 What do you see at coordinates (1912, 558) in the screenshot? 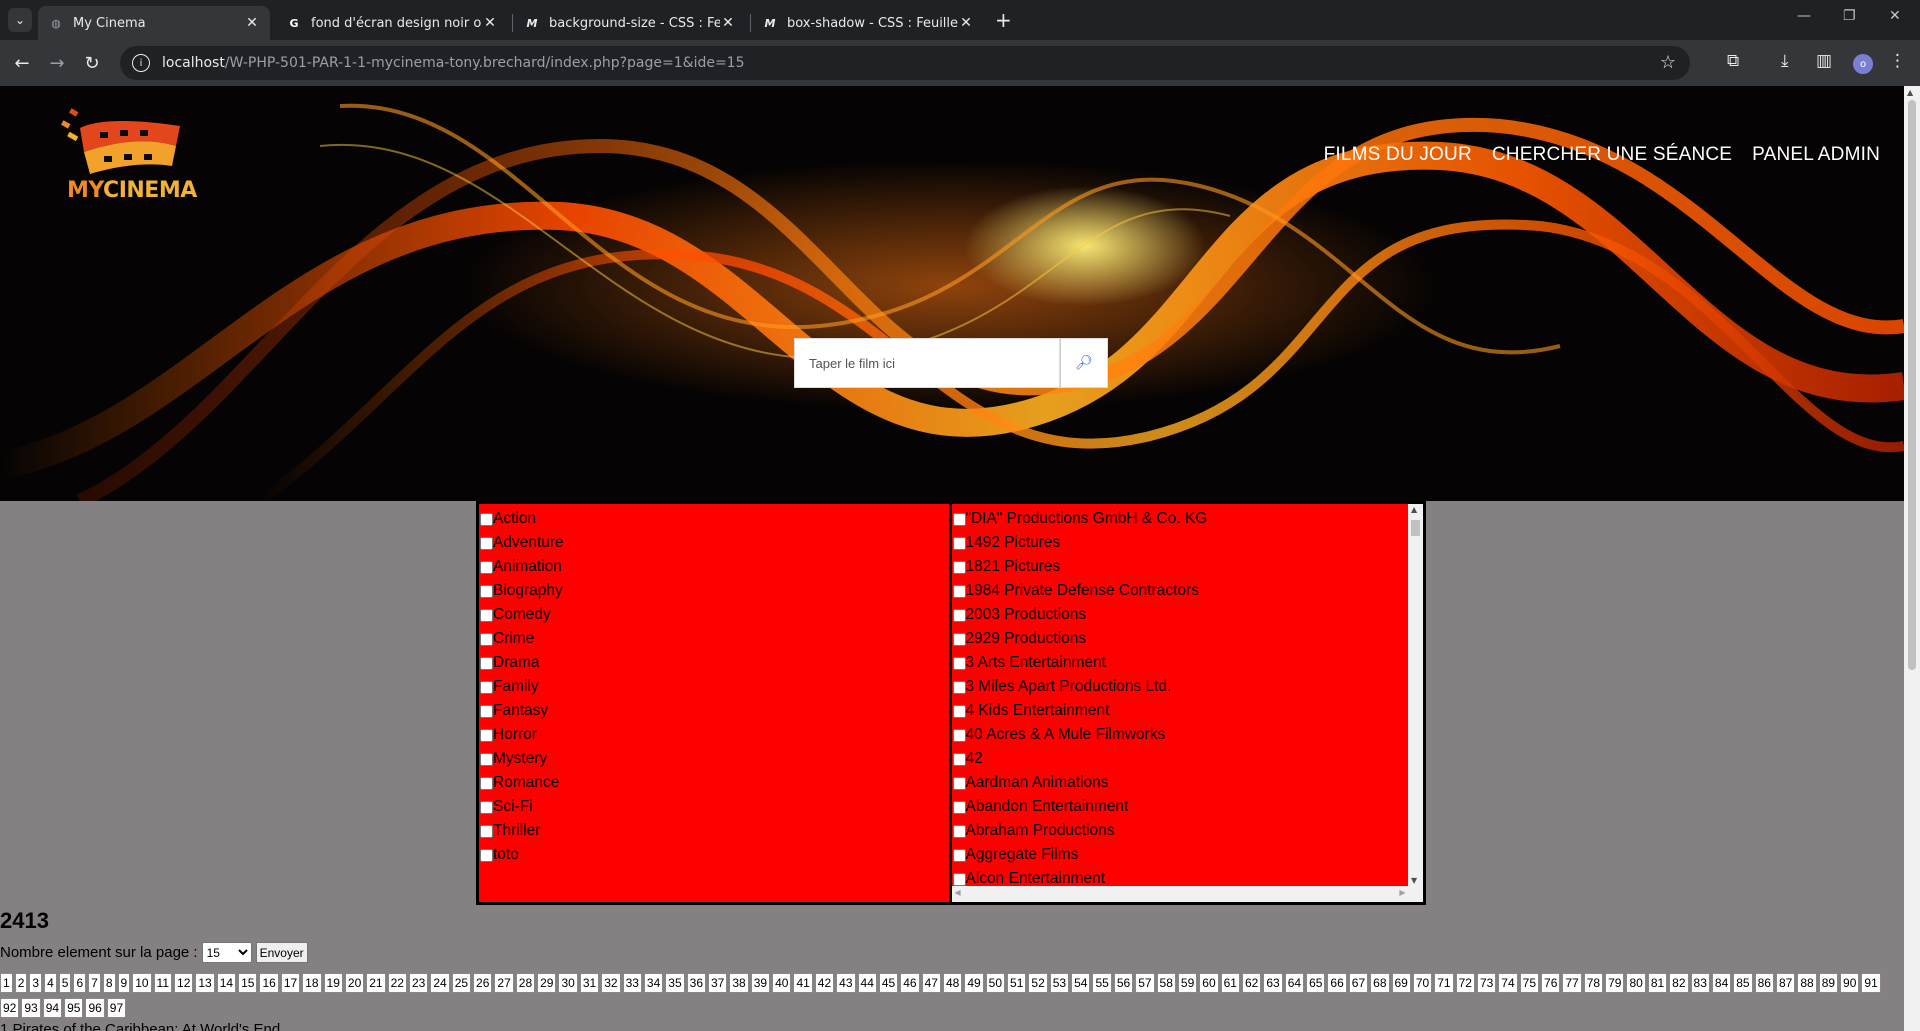
I see `page-vertical-scrollbar: ▲` at bounding box center [1912, 558].